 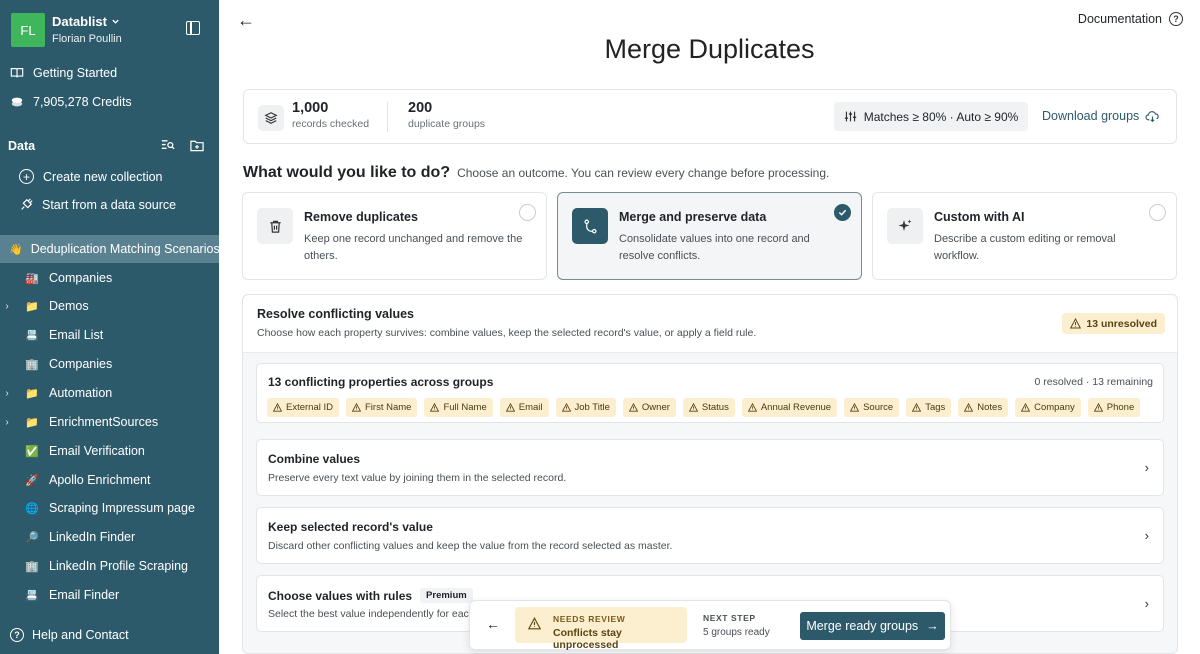 I want to click on property-chip: First Name, so click(x=382, y=407).